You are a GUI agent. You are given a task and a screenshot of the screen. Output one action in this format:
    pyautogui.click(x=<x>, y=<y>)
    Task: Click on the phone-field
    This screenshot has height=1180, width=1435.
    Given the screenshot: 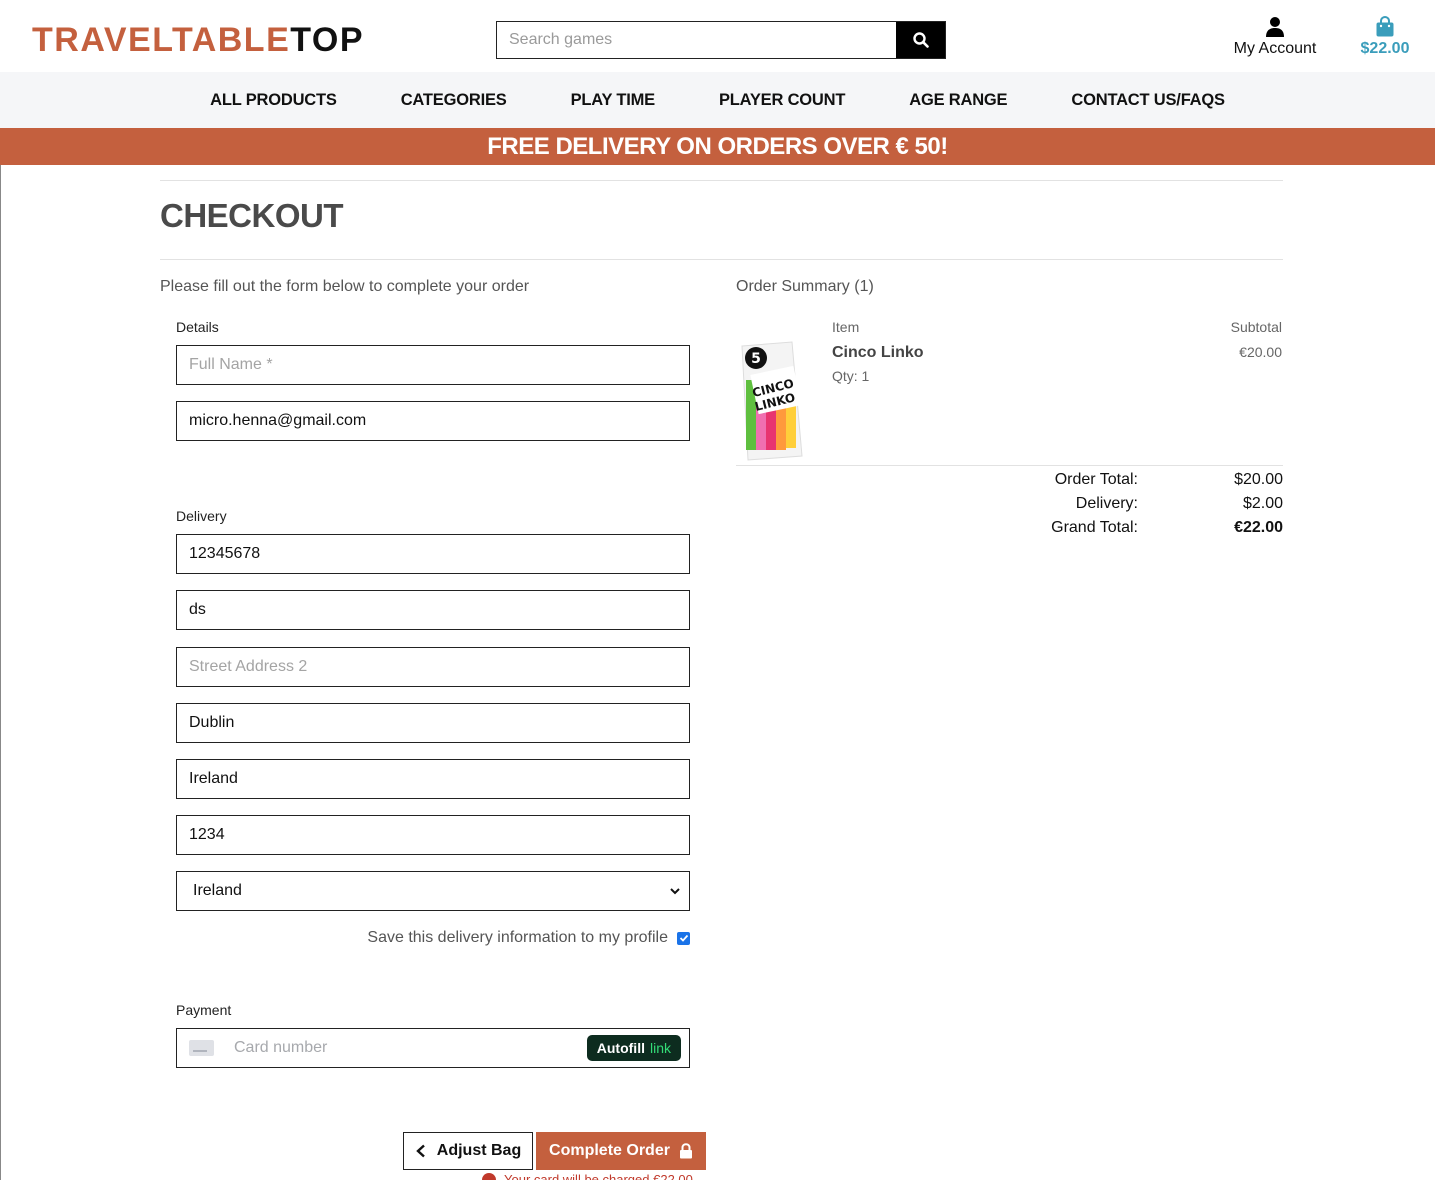 What is the action you would take?
    pyautogui.click(x=433, y=554)
    